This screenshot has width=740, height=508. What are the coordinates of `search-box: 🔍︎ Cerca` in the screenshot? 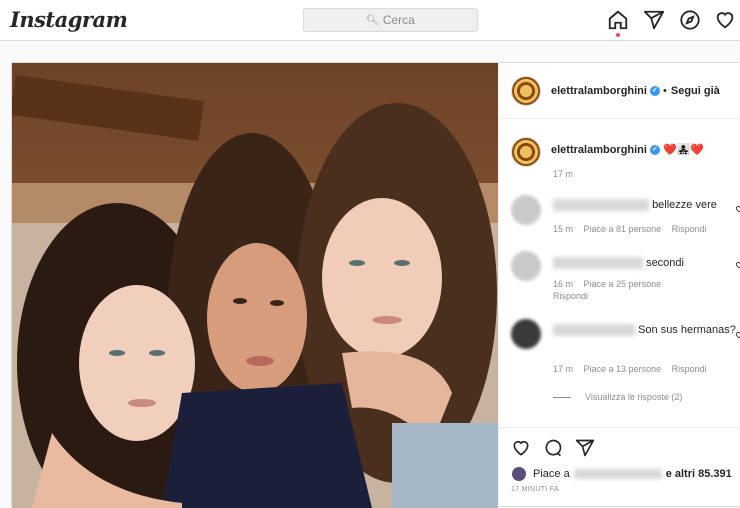 It's located at (390, 20).